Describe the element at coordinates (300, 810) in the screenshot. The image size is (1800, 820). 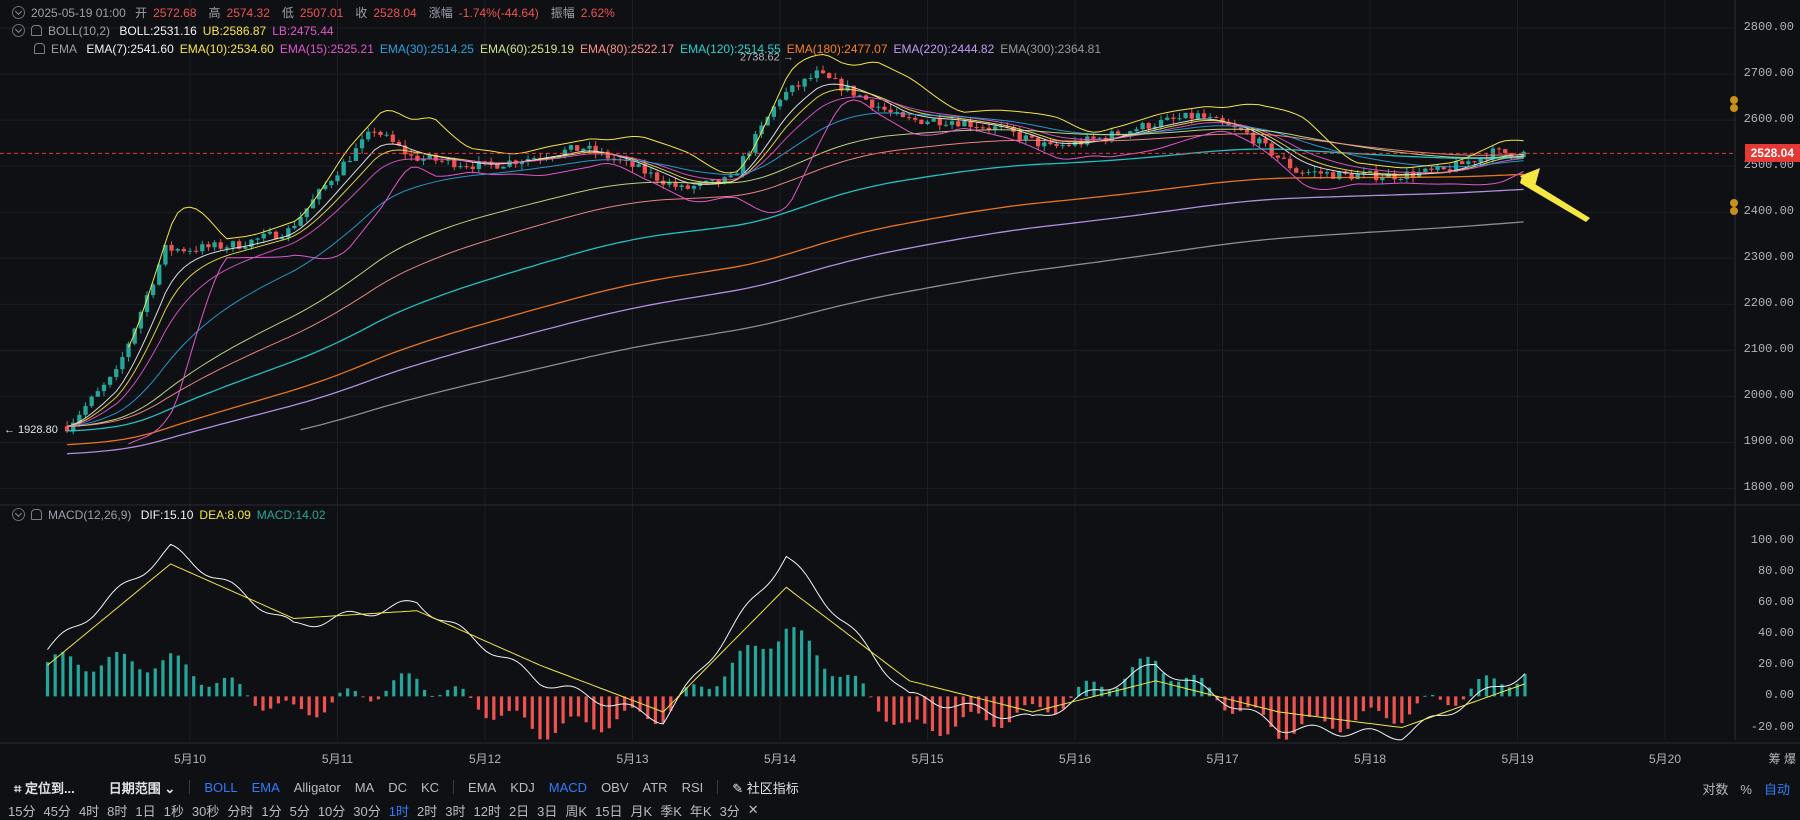
I see `timeframe-option: 5分` at that location.